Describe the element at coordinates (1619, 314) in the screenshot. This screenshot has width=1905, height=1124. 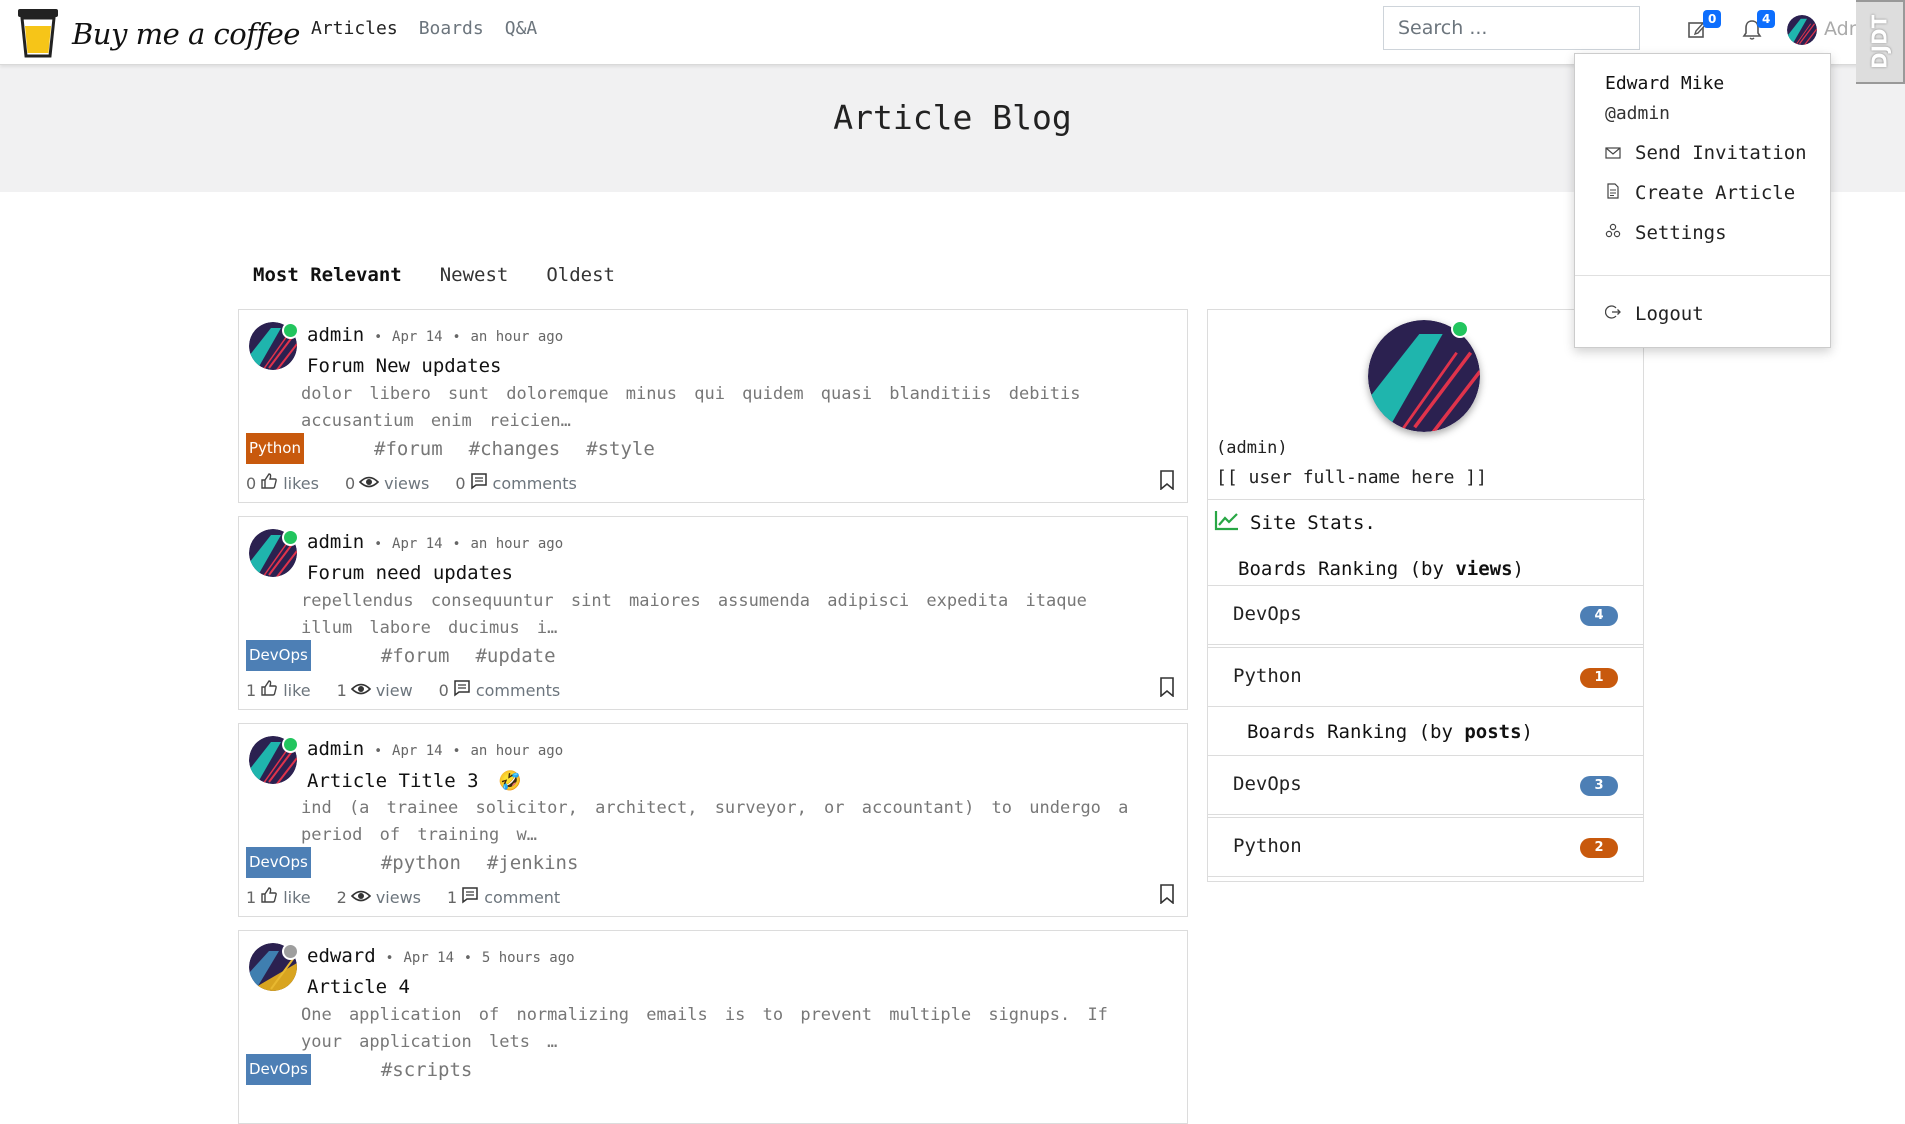
I see `logout-icon` at that location.